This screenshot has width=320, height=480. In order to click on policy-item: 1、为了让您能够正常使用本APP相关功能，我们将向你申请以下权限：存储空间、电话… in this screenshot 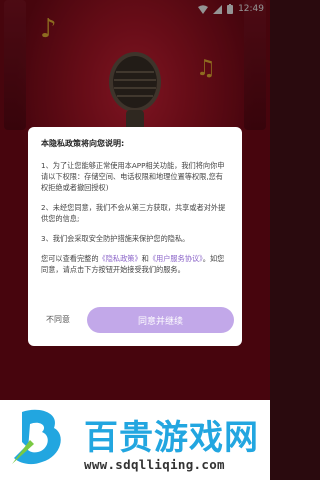, I will do `click(133, 176)`.